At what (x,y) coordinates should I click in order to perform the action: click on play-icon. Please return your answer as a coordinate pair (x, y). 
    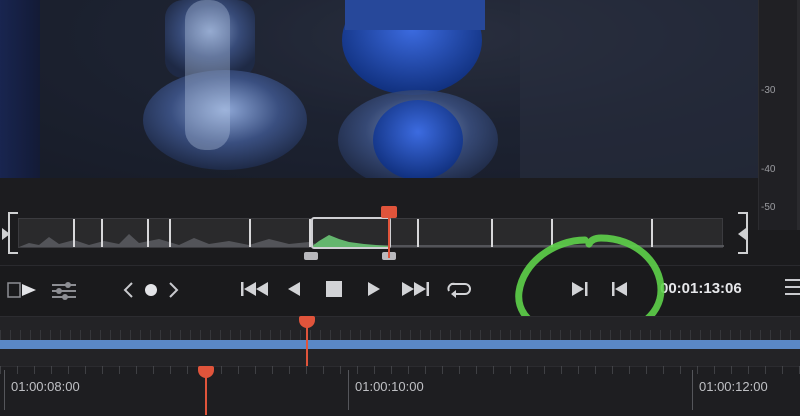
    Looking at the image, I should click on (374, 289).